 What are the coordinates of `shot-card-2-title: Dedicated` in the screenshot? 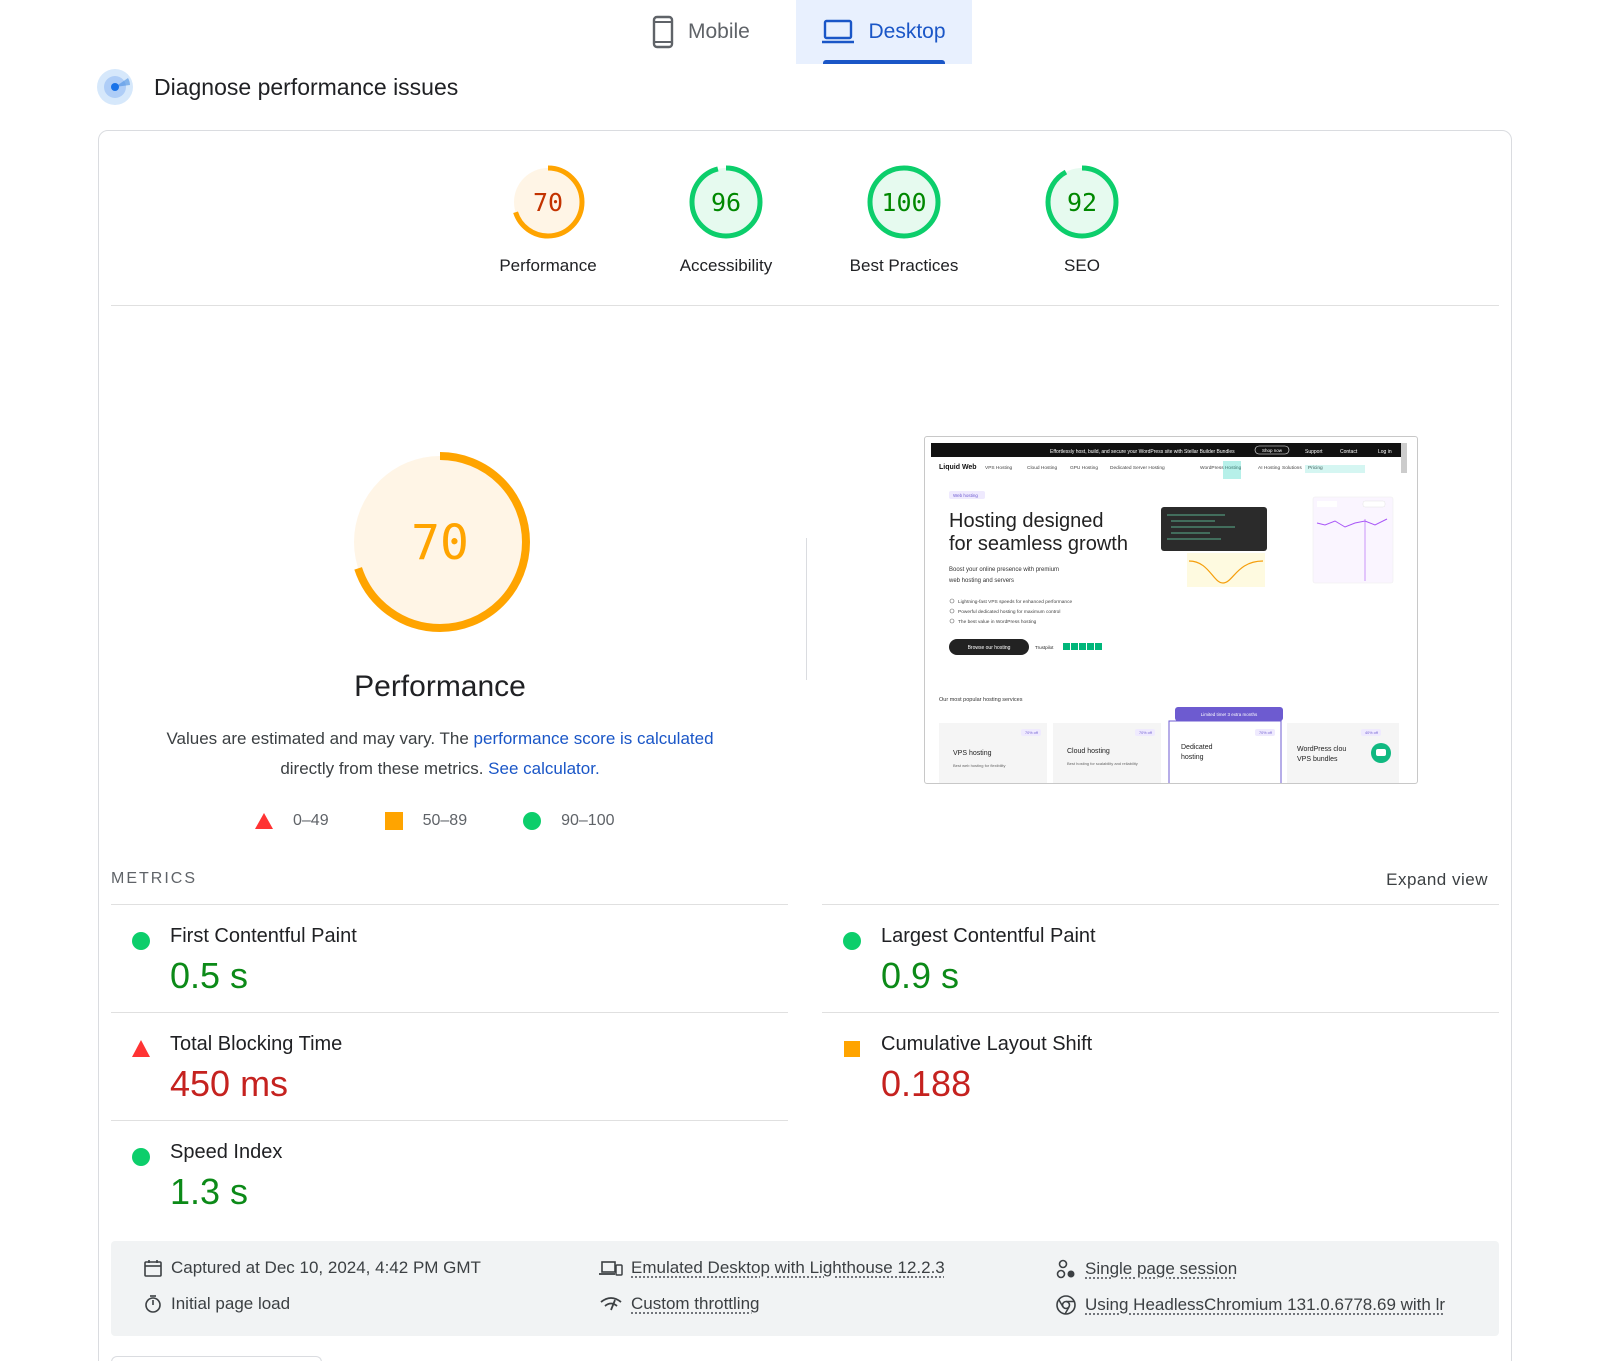 It's located at (1197, 747).